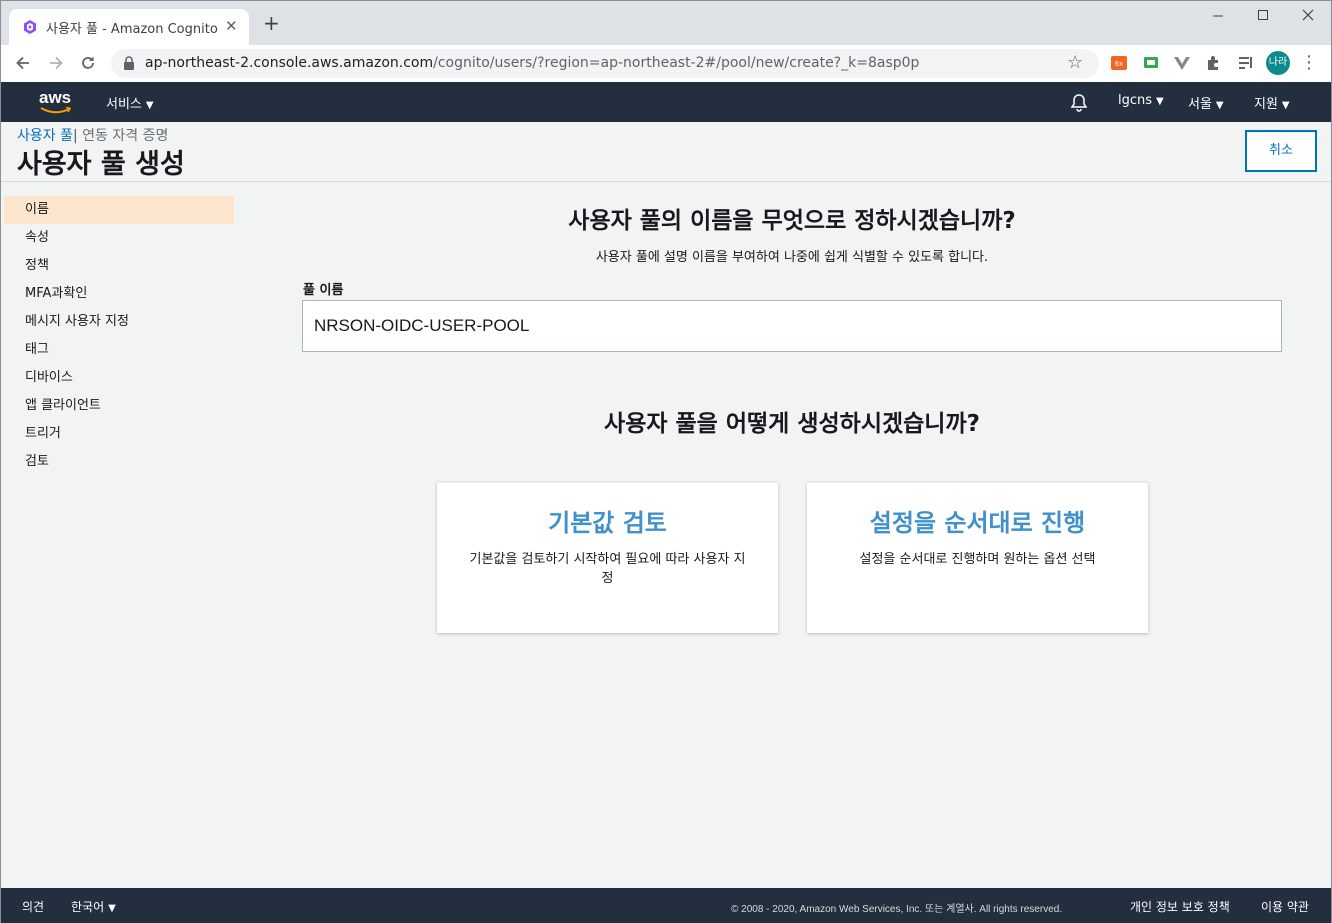  I want to click on cancel-button: 취소, so click(1281, 151).